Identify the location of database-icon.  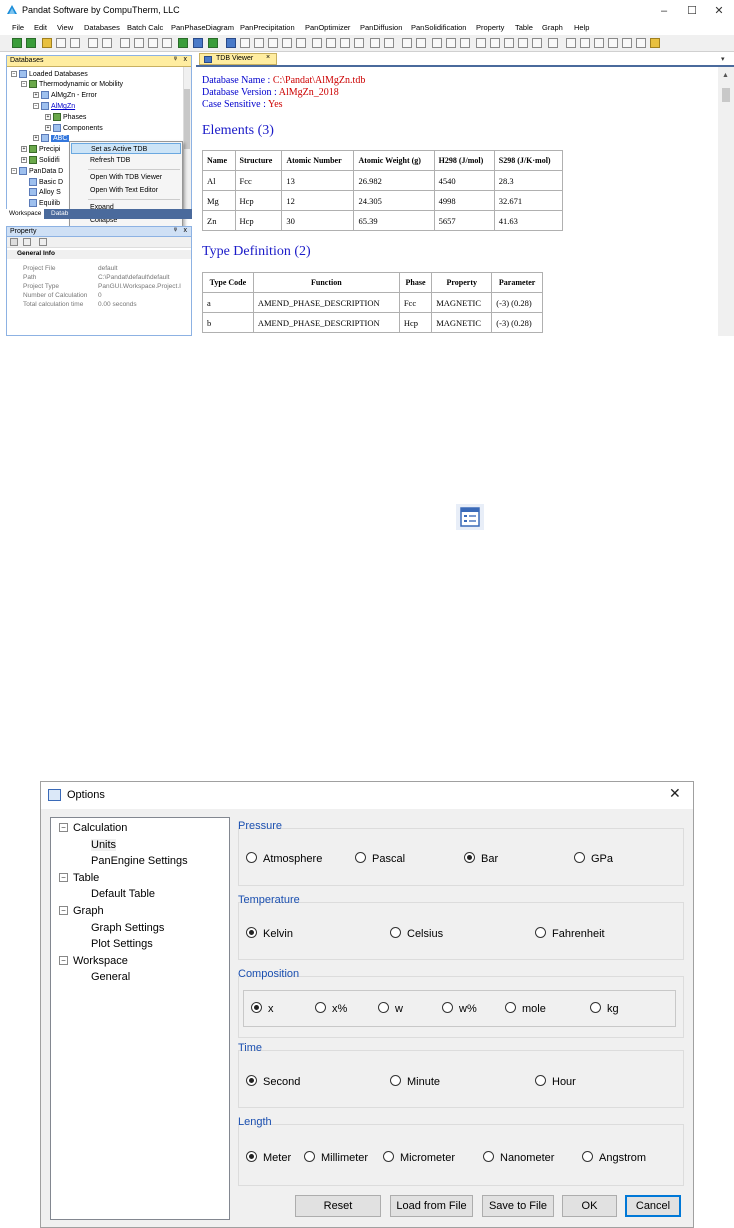
(231, 43).